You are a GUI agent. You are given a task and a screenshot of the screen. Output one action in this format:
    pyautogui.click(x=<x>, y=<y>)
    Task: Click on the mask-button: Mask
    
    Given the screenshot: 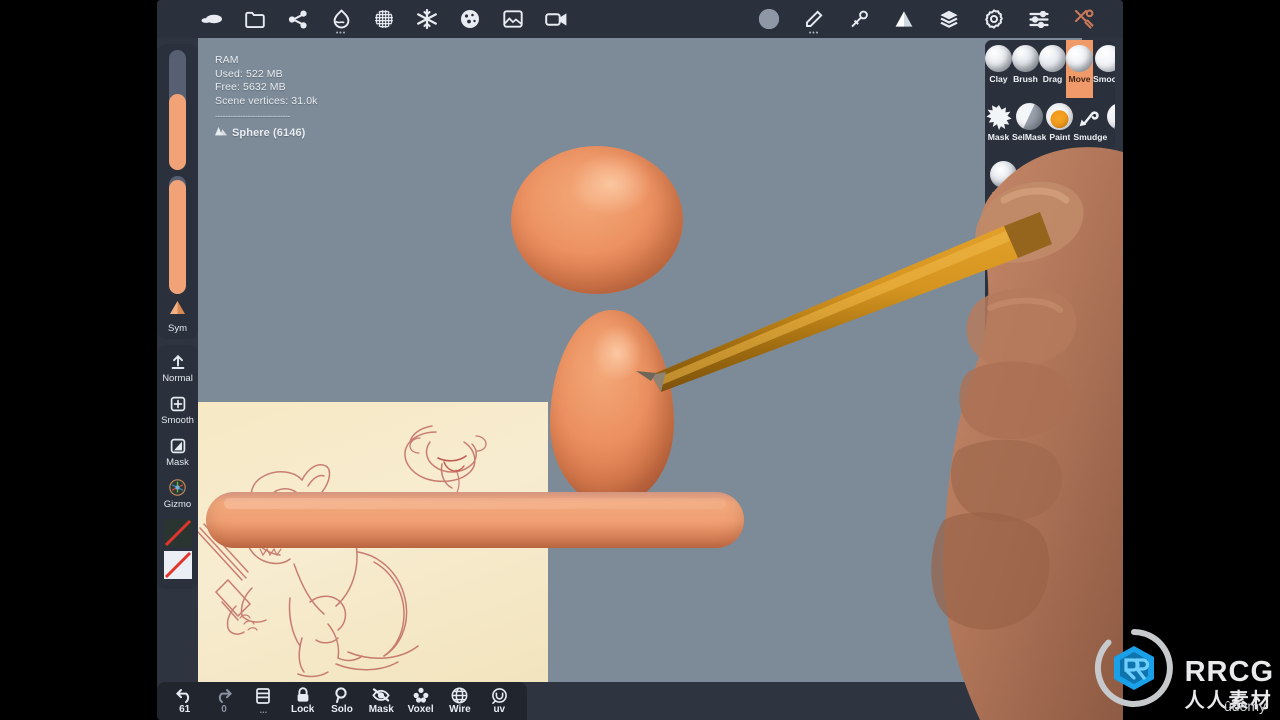 What is the action you would take?
    pyautogui.click(x=381, y=701)
    